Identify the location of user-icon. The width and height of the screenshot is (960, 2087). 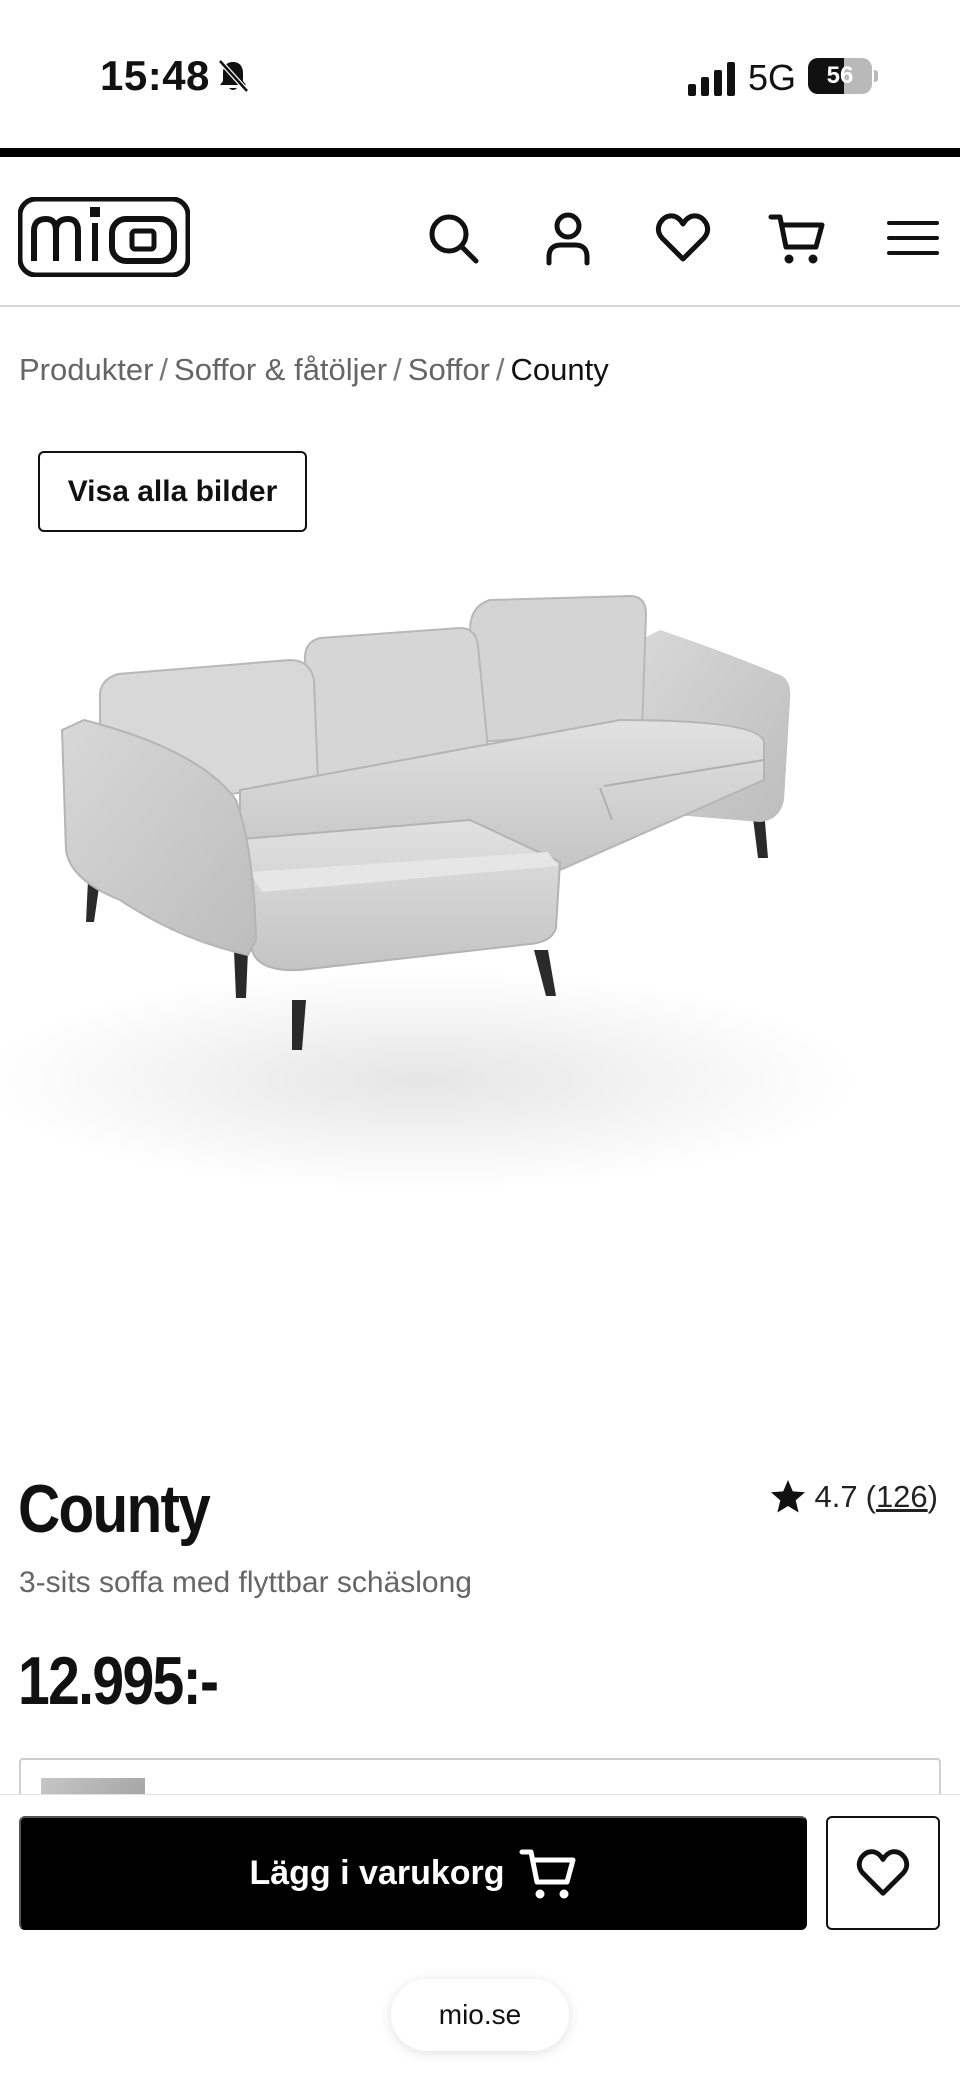
(568, 238).